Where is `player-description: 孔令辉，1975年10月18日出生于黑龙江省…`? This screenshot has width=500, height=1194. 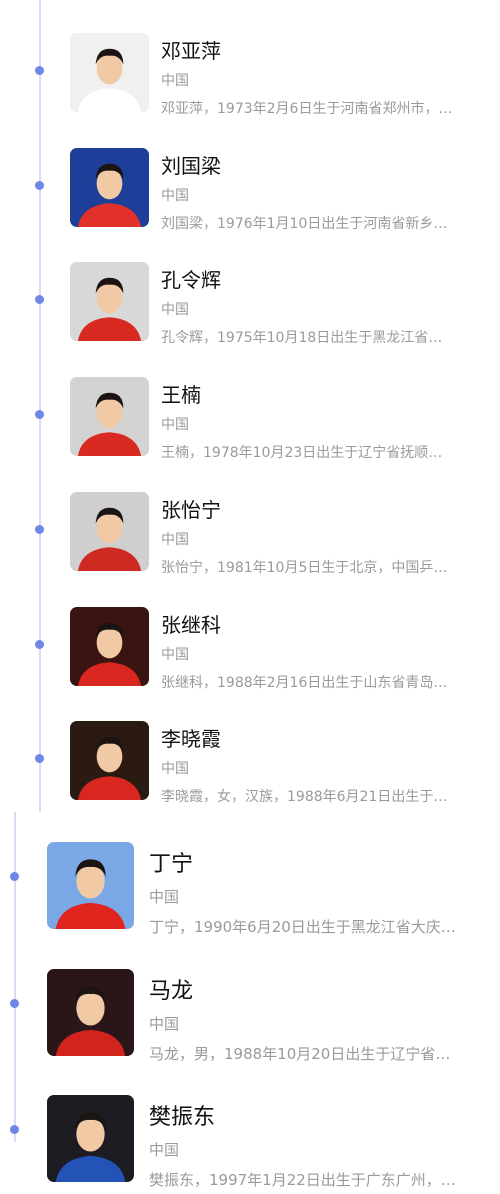 player-description: 孔令辉，1975年10月18日出生于黑龙江省… is located at coordinates (302, 338).